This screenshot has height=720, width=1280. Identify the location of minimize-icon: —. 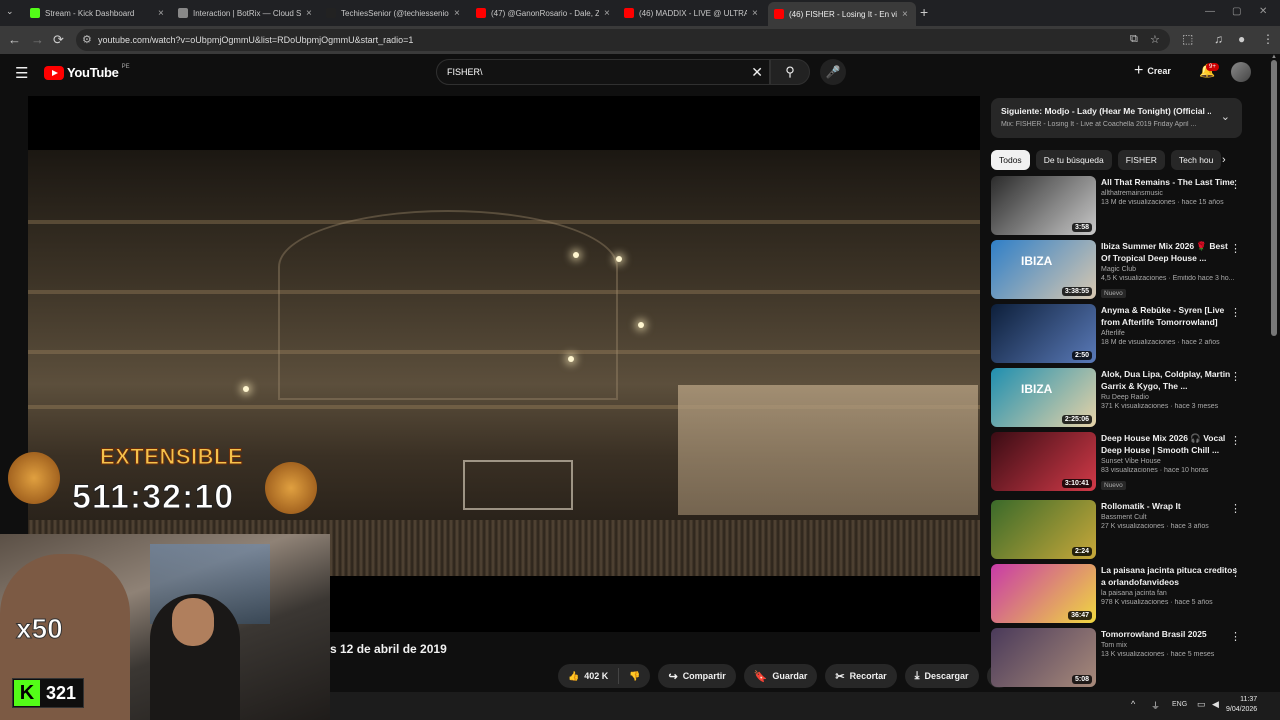
(1210, 11).